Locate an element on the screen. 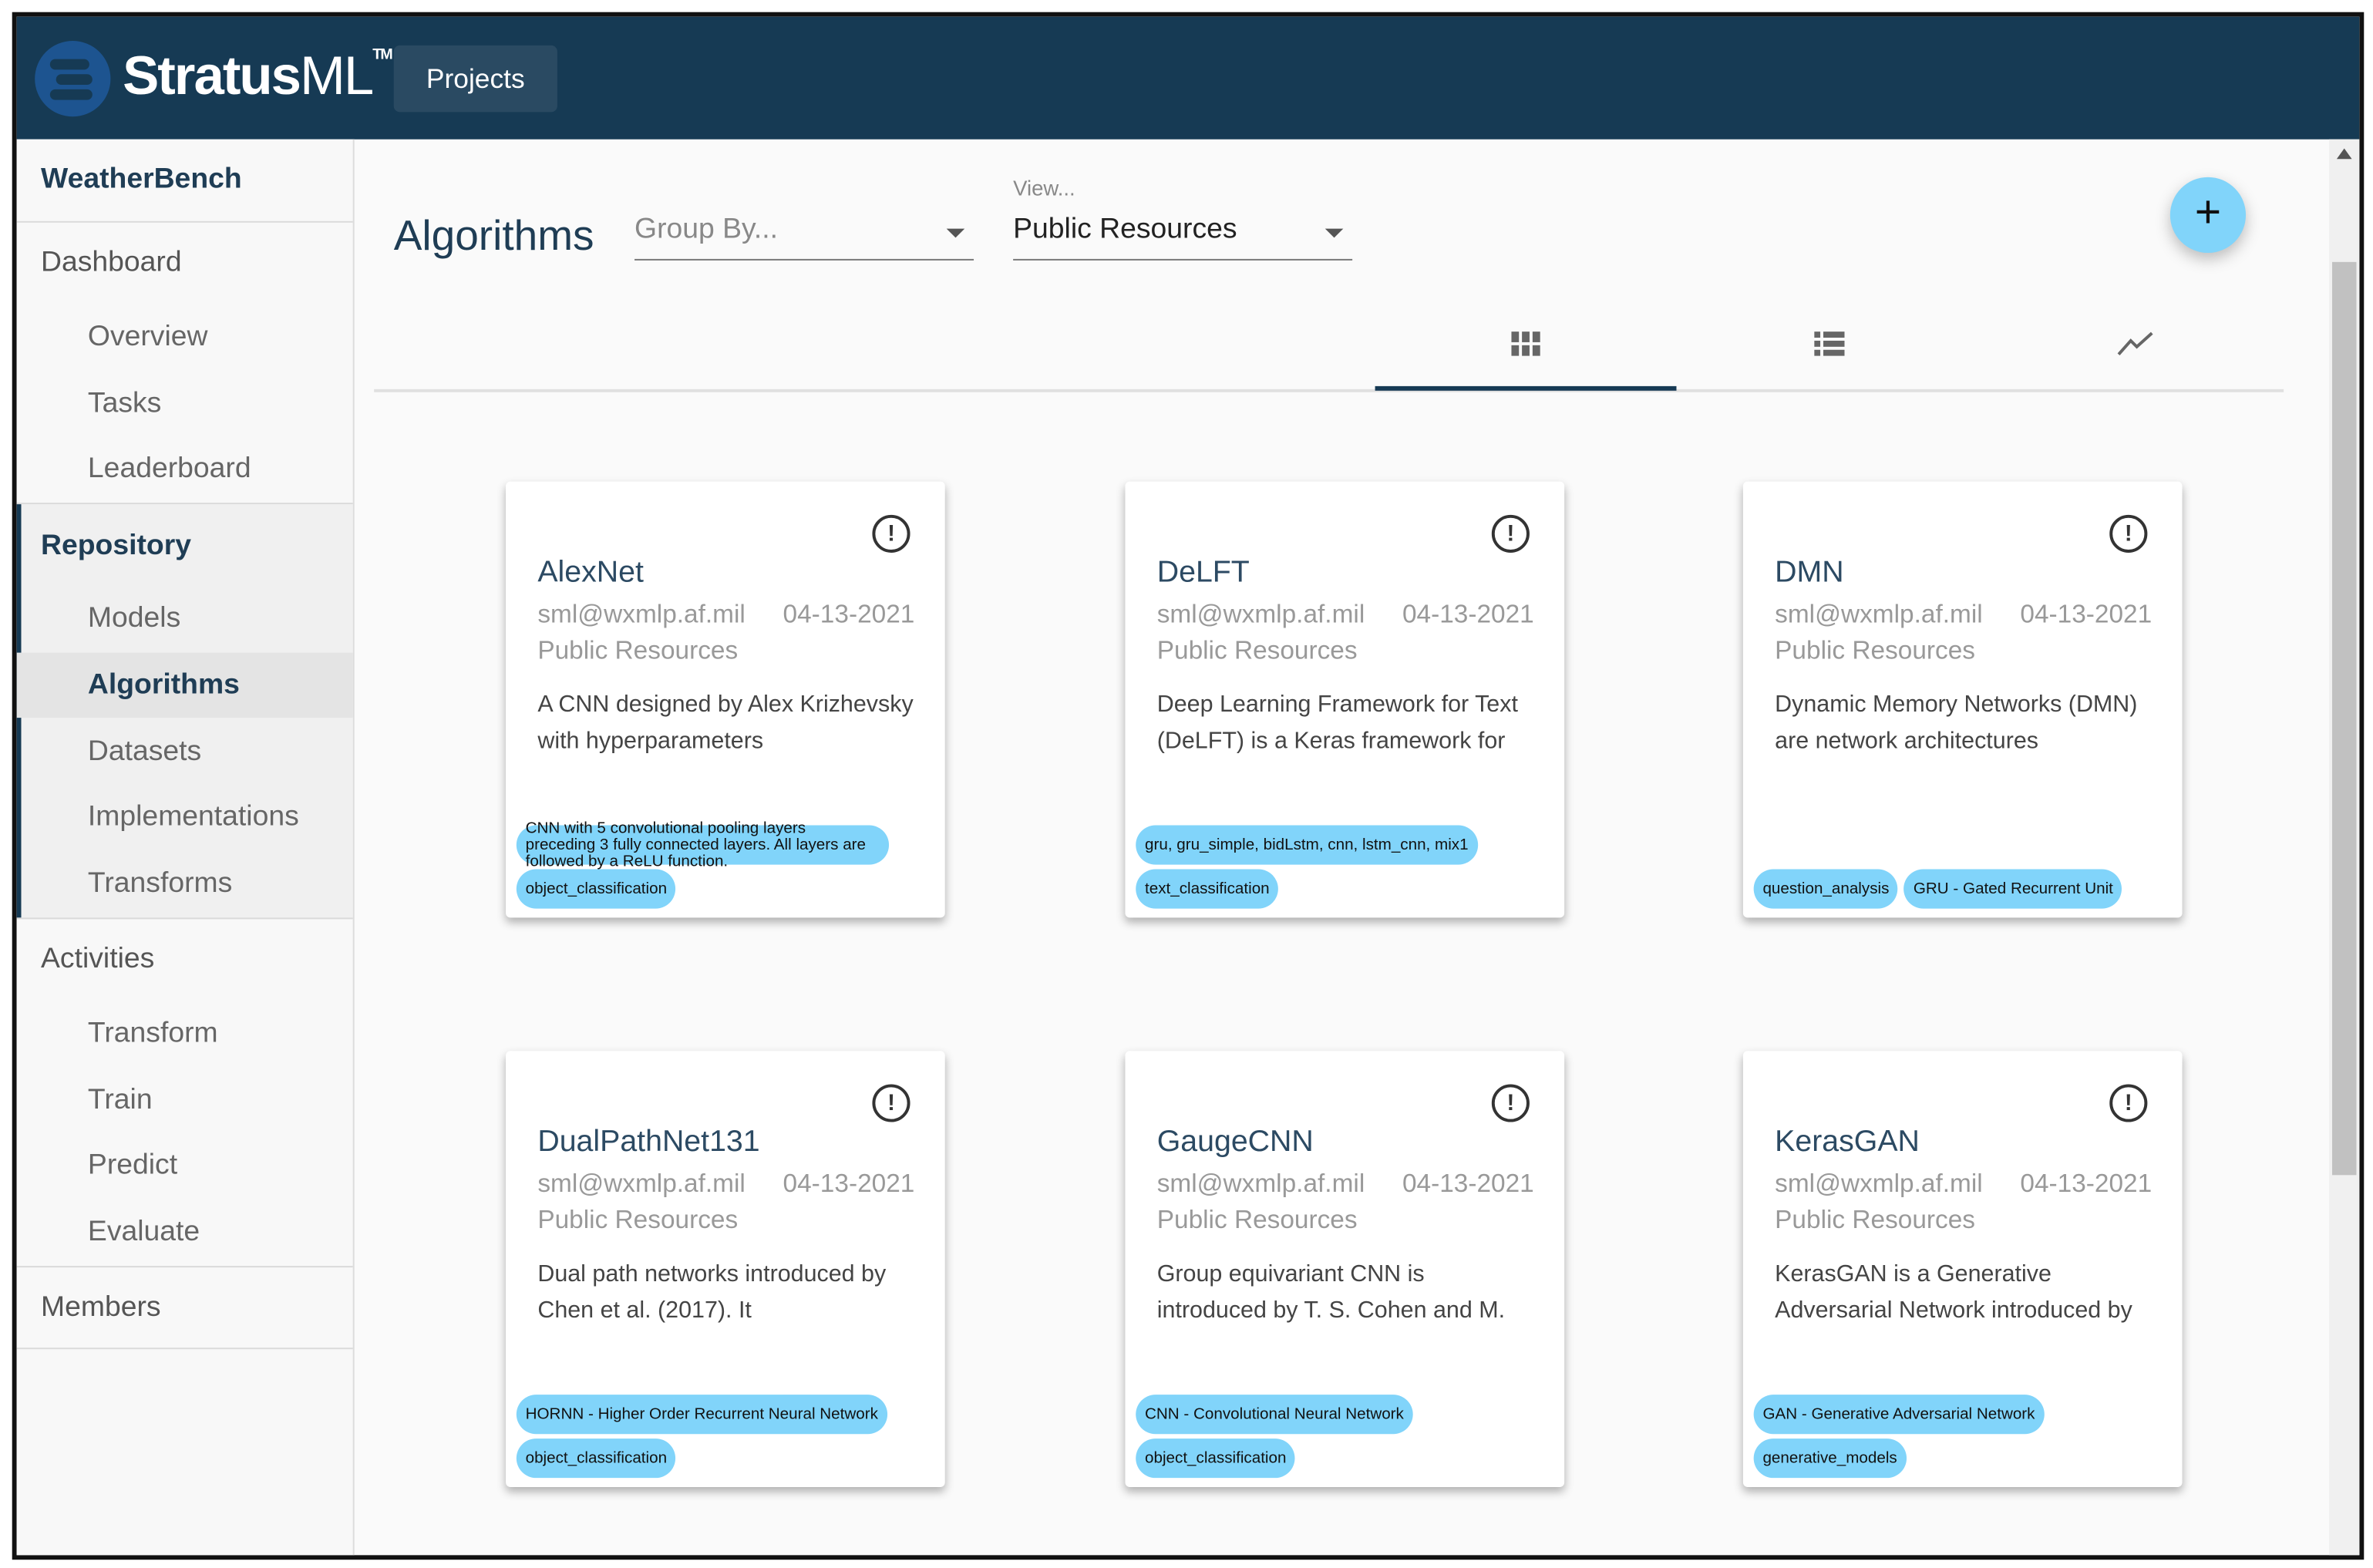  sidebar-dashboard: Dashboard is located at coordinates (209, 263).